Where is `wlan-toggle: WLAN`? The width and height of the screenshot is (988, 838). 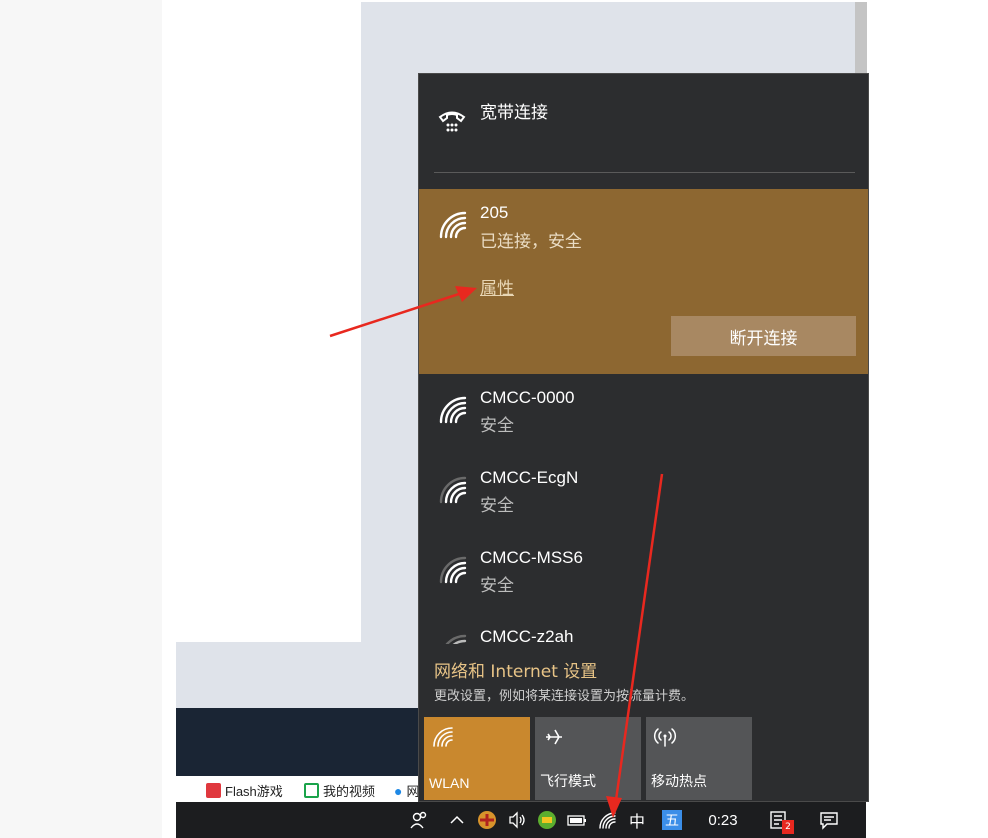
wlan-toggle: WLAN is located at coordinates (477, 758).